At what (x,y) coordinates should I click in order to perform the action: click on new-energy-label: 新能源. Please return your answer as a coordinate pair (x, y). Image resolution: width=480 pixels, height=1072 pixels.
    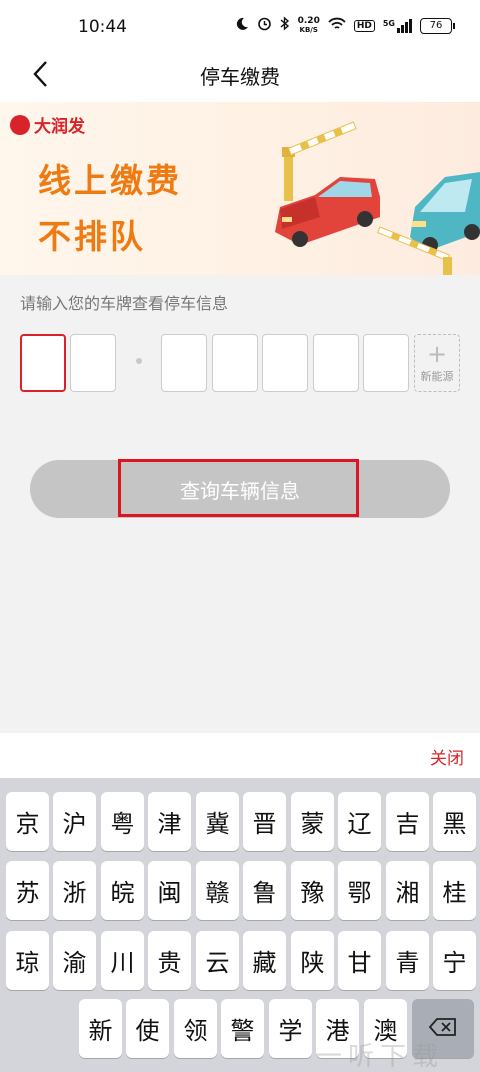
    Looking at the image, I should click on (437, 376).